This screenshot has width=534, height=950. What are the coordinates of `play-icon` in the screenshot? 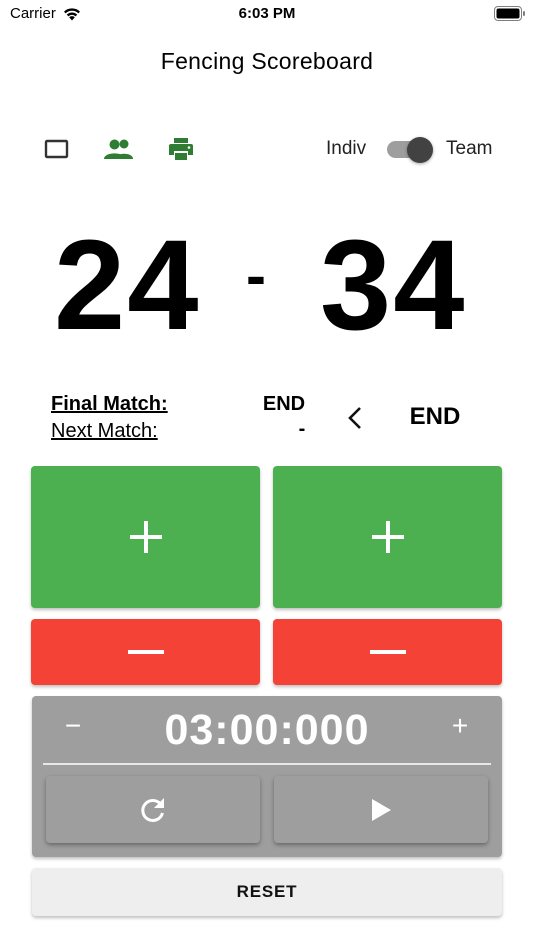 It's located at (381, 809).